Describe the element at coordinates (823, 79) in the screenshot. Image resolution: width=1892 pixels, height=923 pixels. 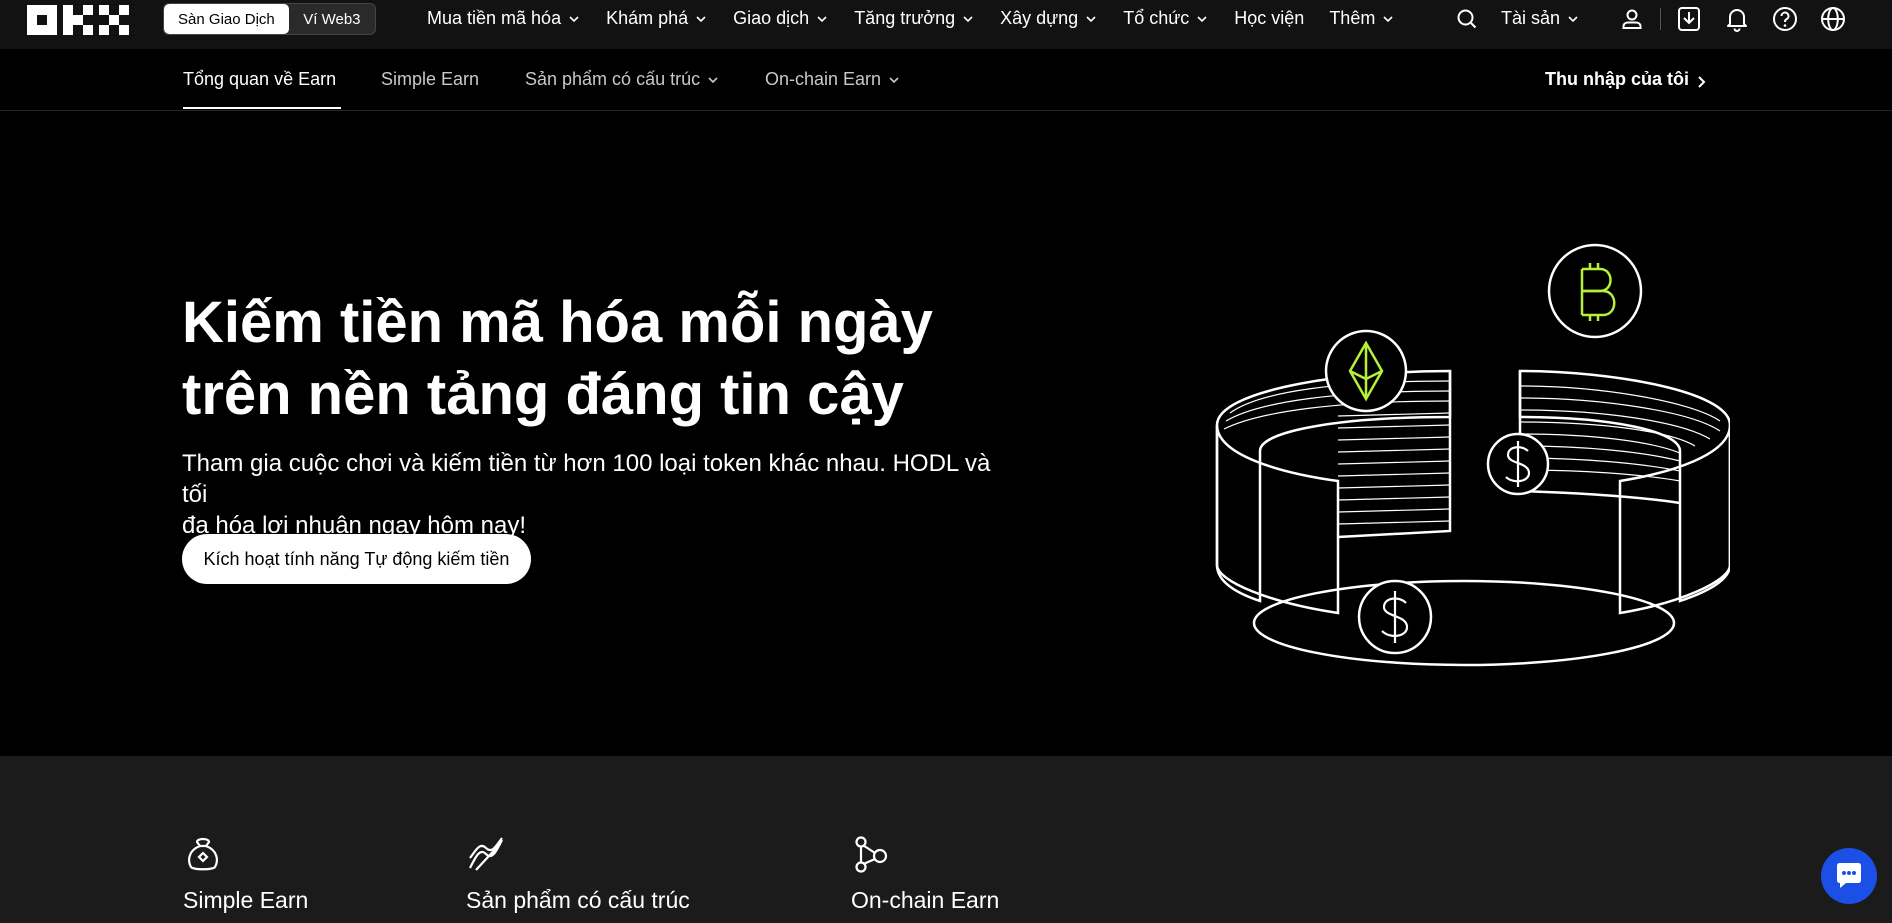
I see `subnav-label: On-chain Earn` at that location.